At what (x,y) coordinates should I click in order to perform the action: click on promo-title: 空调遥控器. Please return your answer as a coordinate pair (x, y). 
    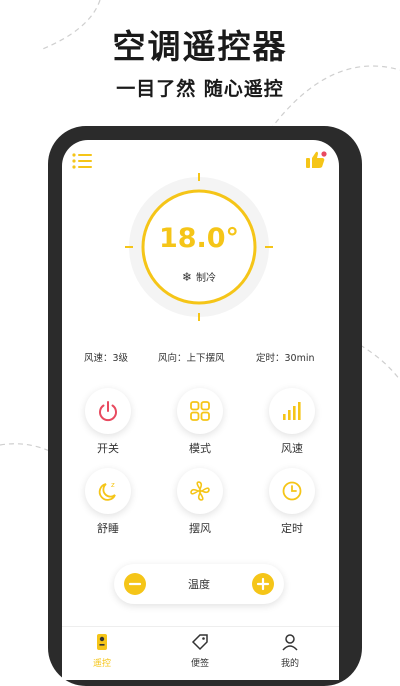
    Looking at the image, I should click on (200, 46).